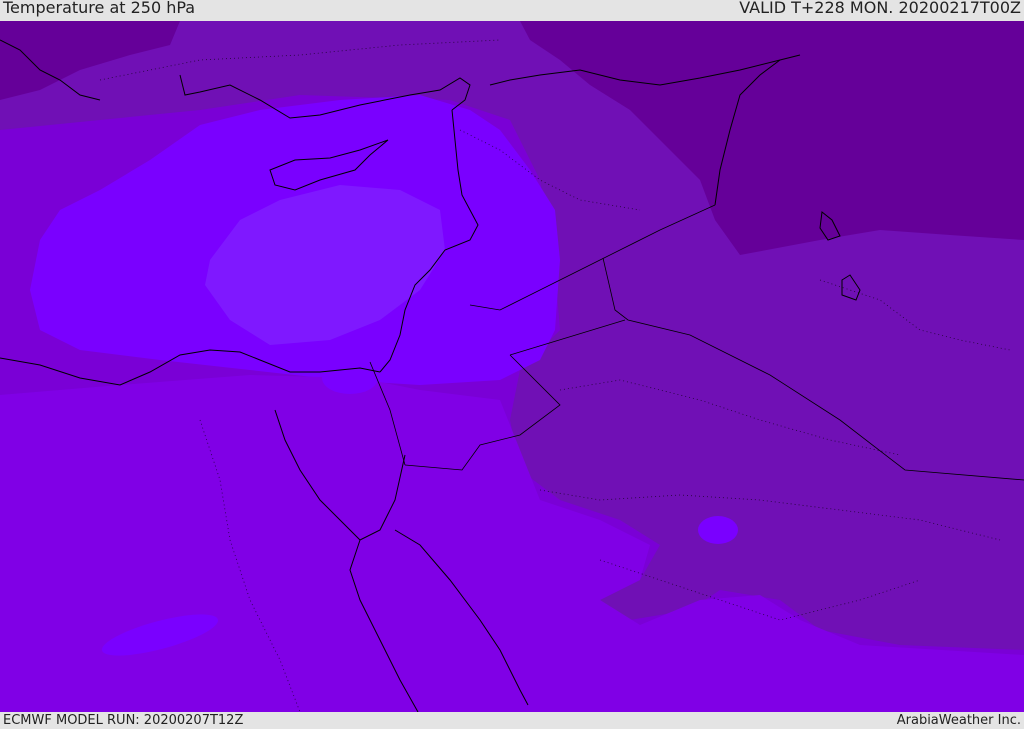 The width and height of the screenshot is (1024, 729). Describe the element at coordinates (718, 530) in the screenshot. I see `blob-arabia-warm` at that location.